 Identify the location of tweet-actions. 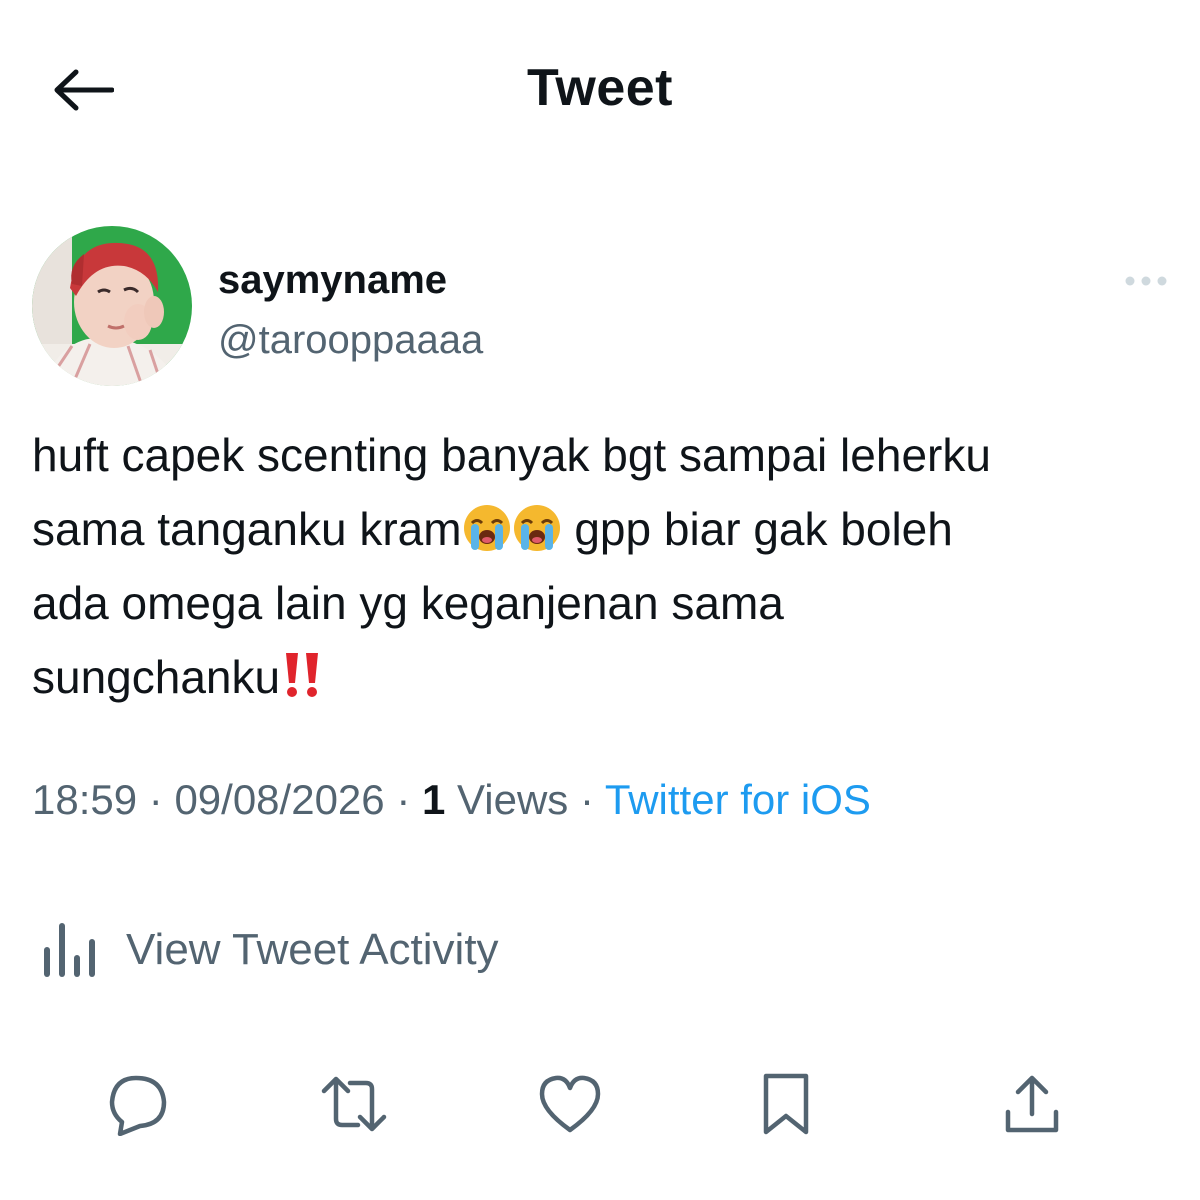
(600, 1104).